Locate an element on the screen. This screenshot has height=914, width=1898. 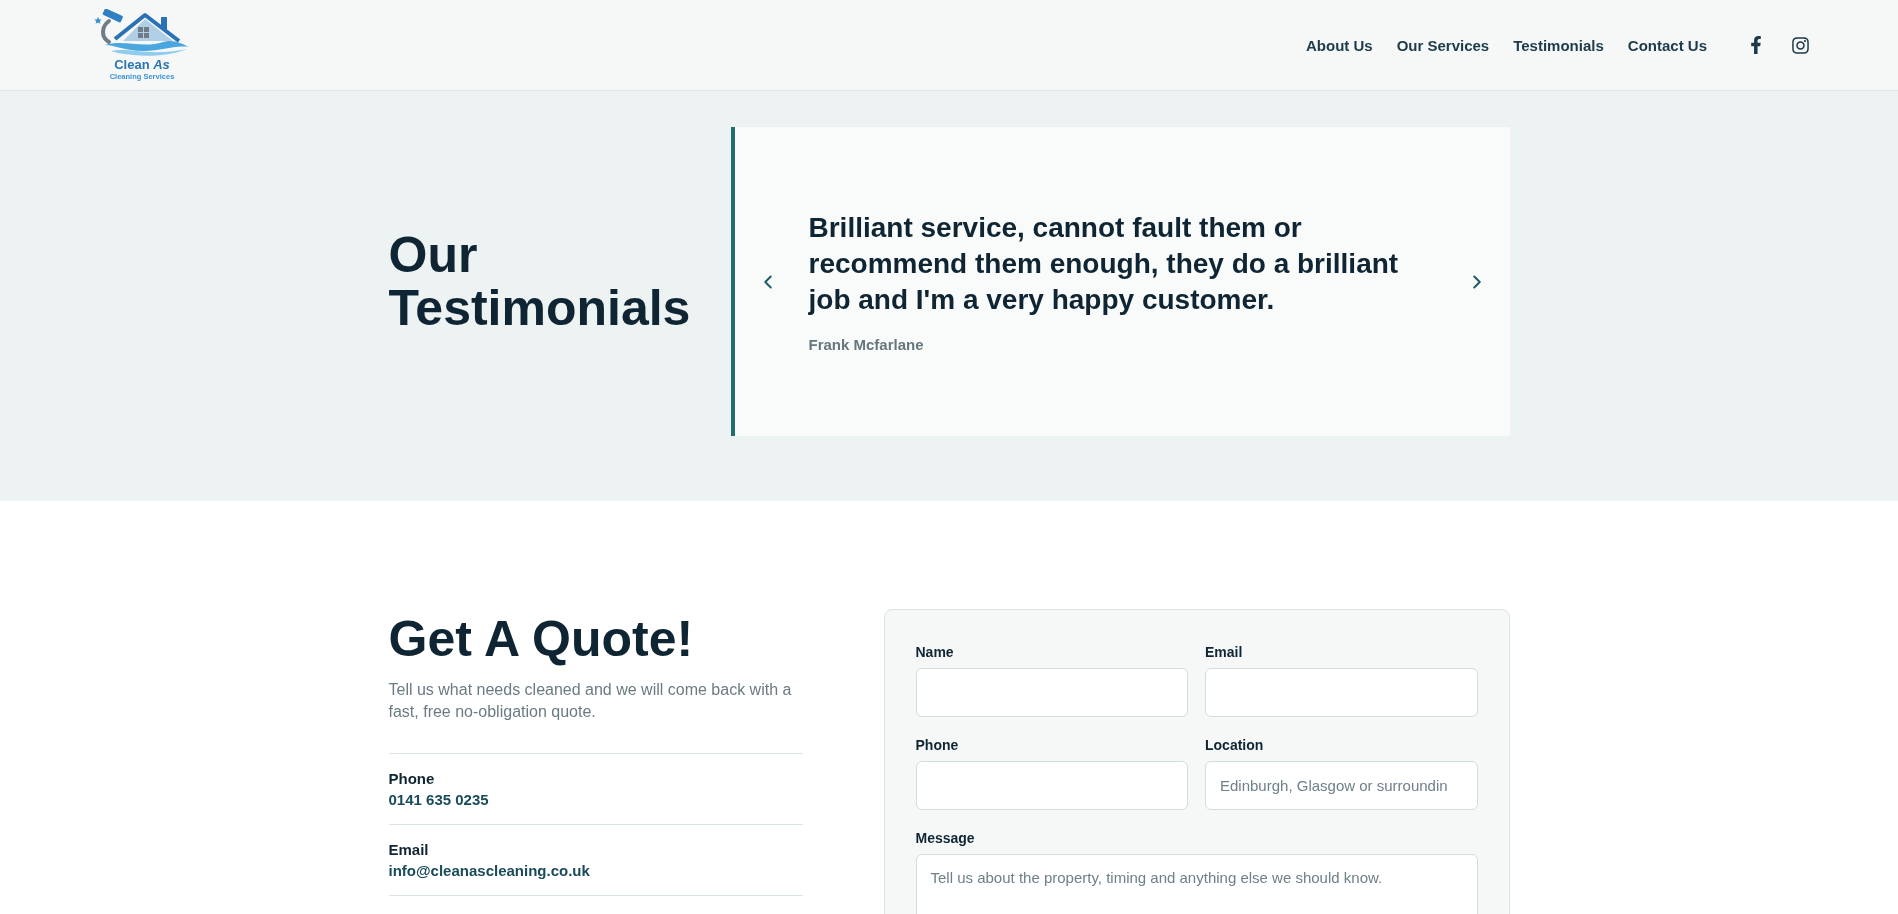
nav-link: Contact Us is located at coordinates (1667, 45).